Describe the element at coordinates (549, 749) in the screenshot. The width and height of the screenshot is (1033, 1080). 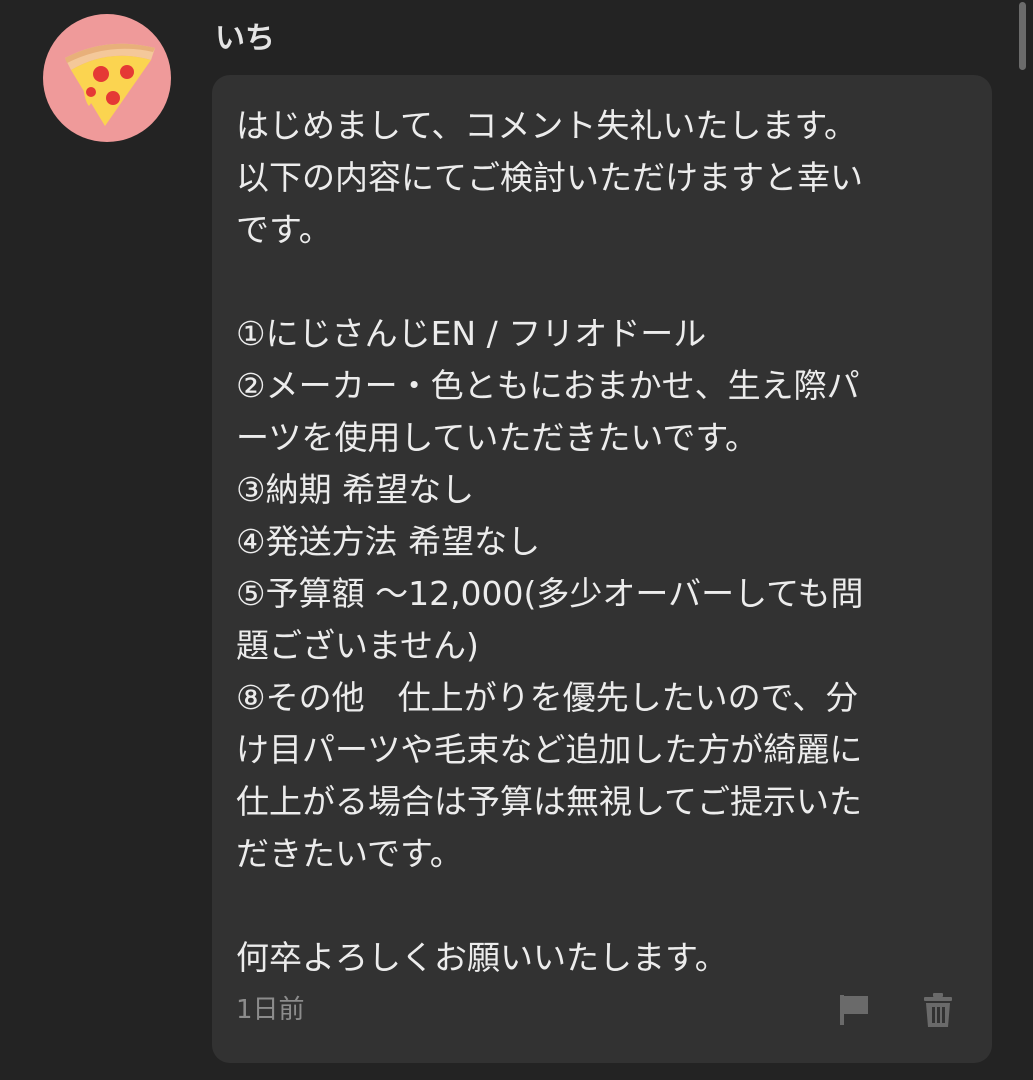
I see `comment-line: け目パーツや毛束など追加した方が綺麗に` at that location.